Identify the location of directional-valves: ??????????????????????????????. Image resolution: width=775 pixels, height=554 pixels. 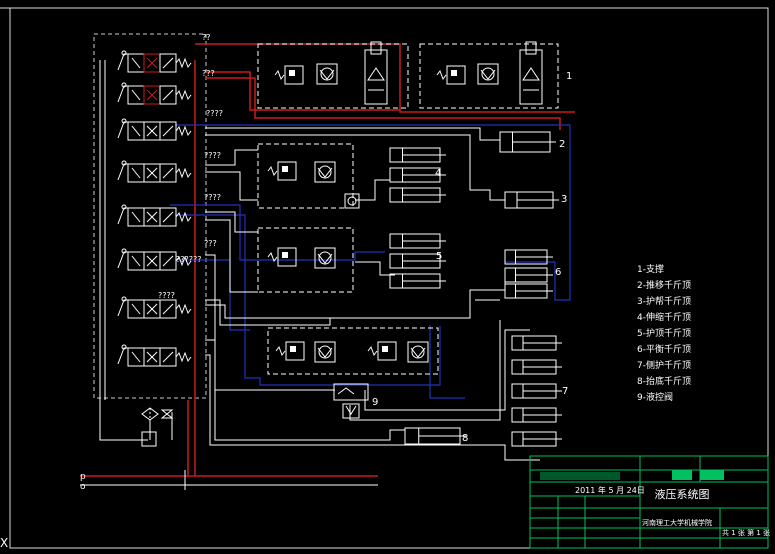
(170, 227).